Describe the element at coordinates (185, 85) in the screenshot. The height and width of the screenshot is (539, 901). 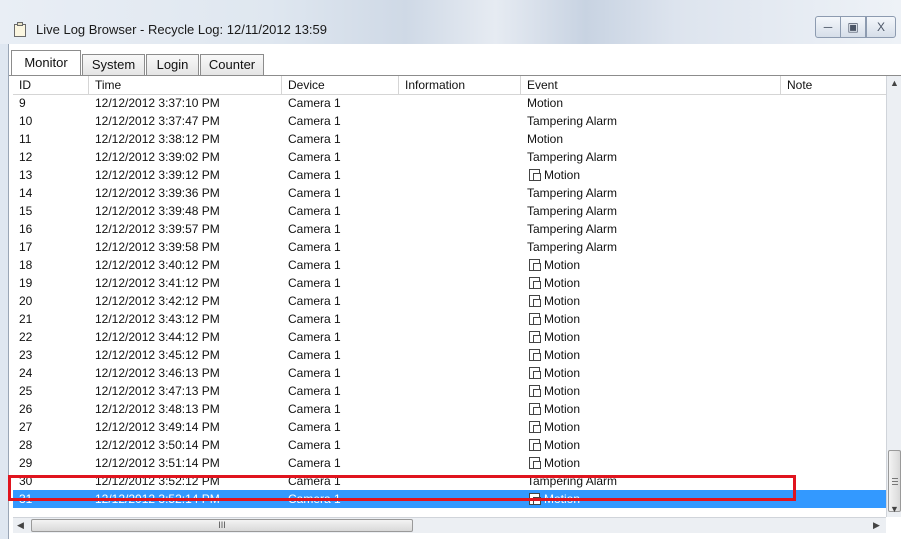
I see `column-header-time: Time` at that location.